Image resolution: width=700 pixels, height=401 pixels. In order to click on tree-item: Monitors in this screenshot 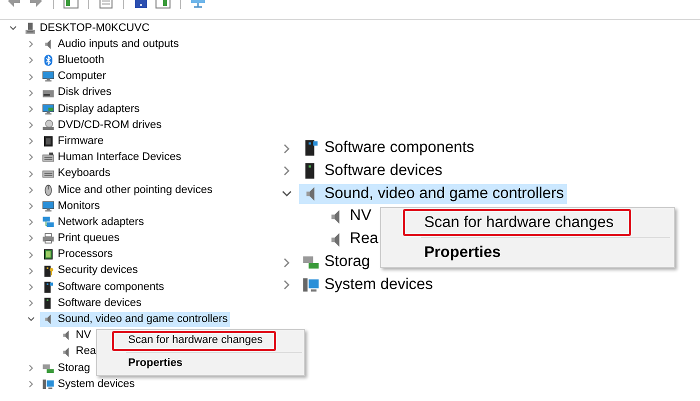, I will do `click(71, 206)`.